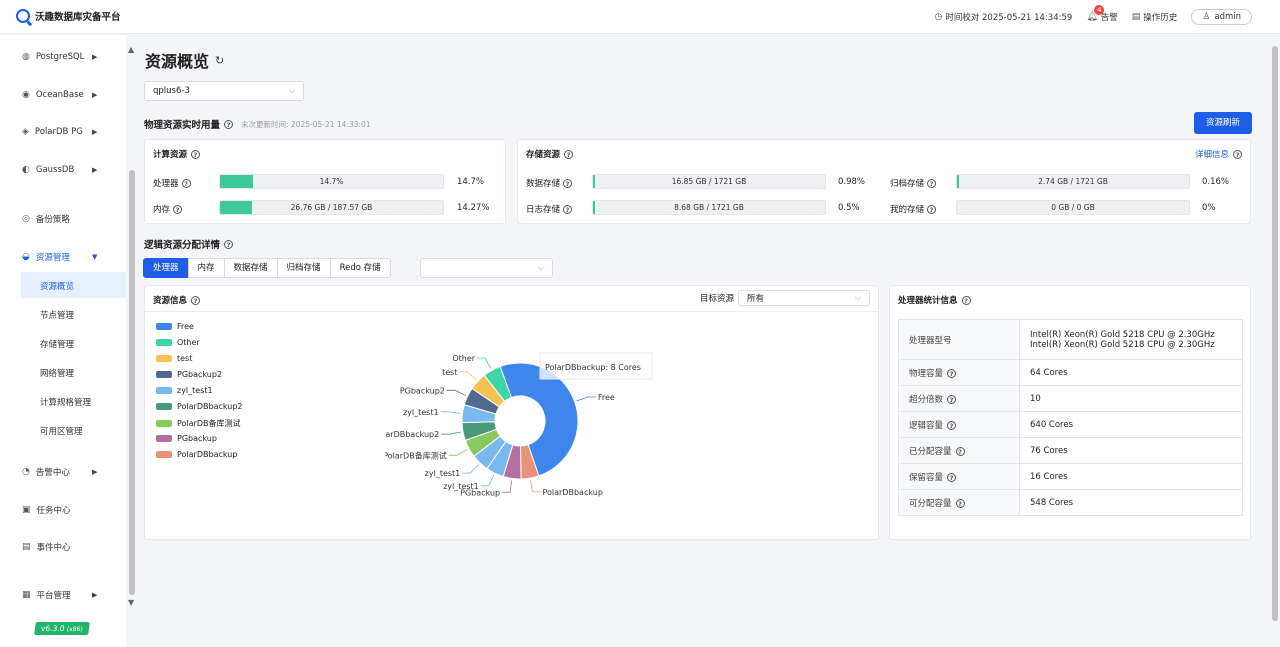 Image resolution: width=1280 pixels, height=647 pixels. I want to click on sidebar-subitem-5: 可用区管理, so click(61, 431).